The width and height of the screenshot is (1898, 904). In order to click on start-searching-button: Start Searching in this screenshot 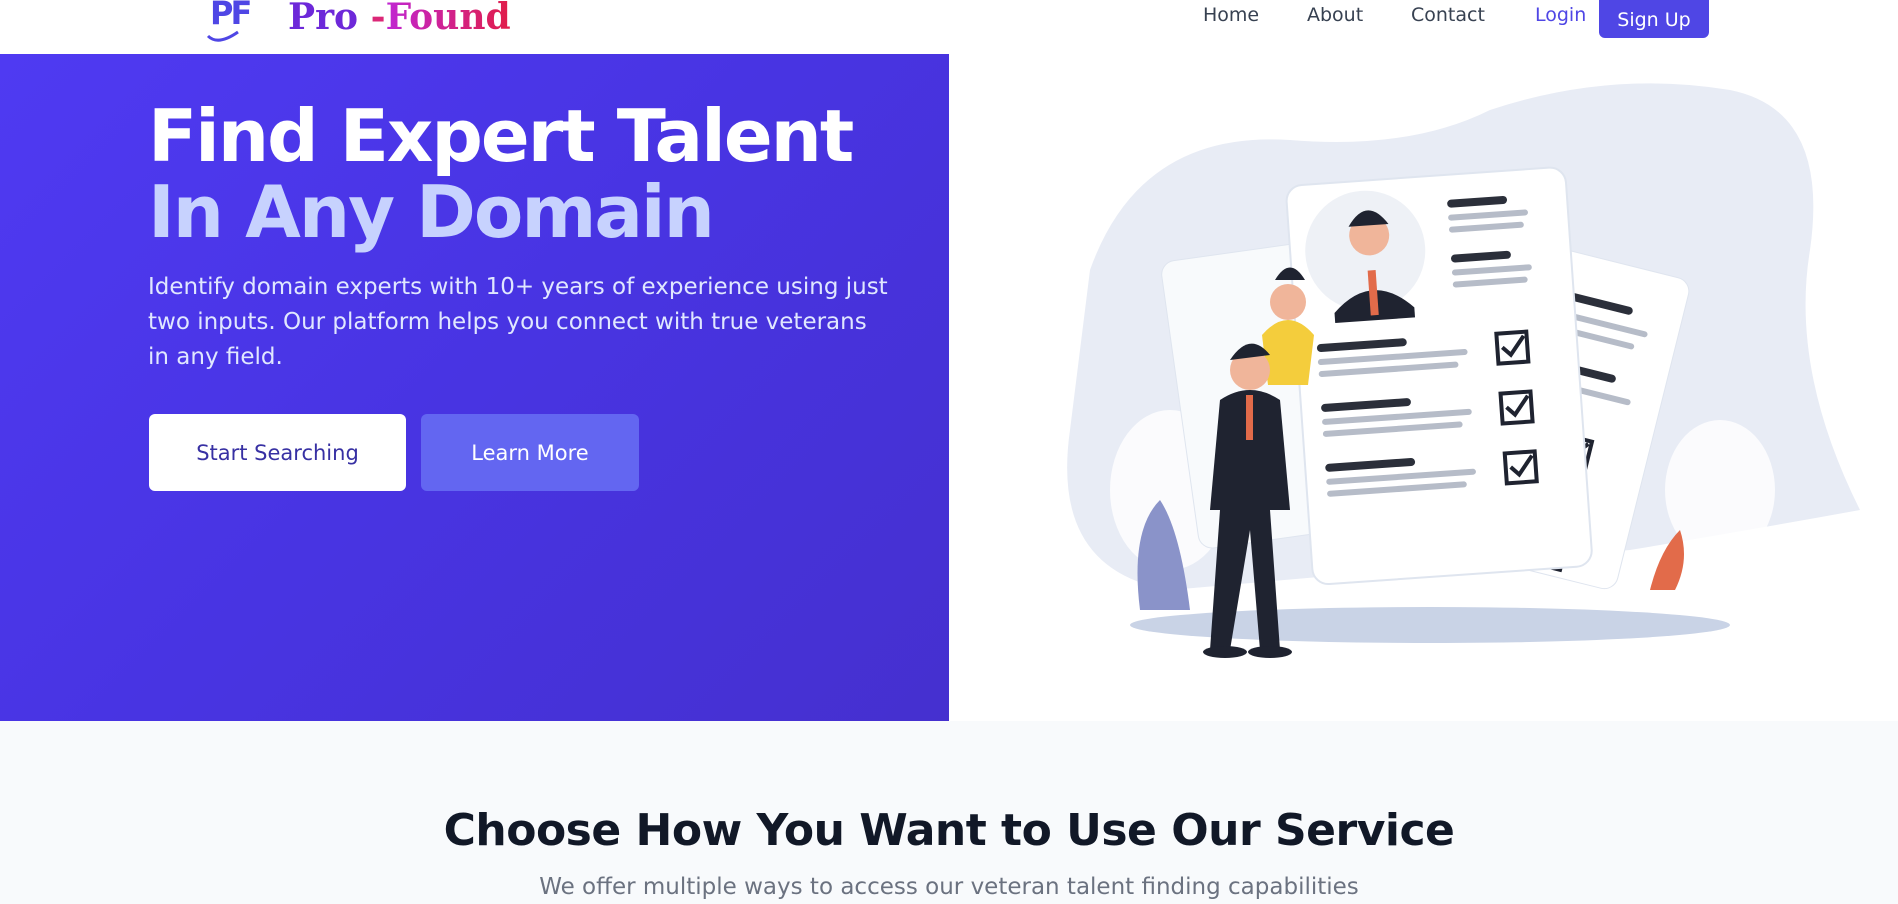, I will do `click(277, 452)`.